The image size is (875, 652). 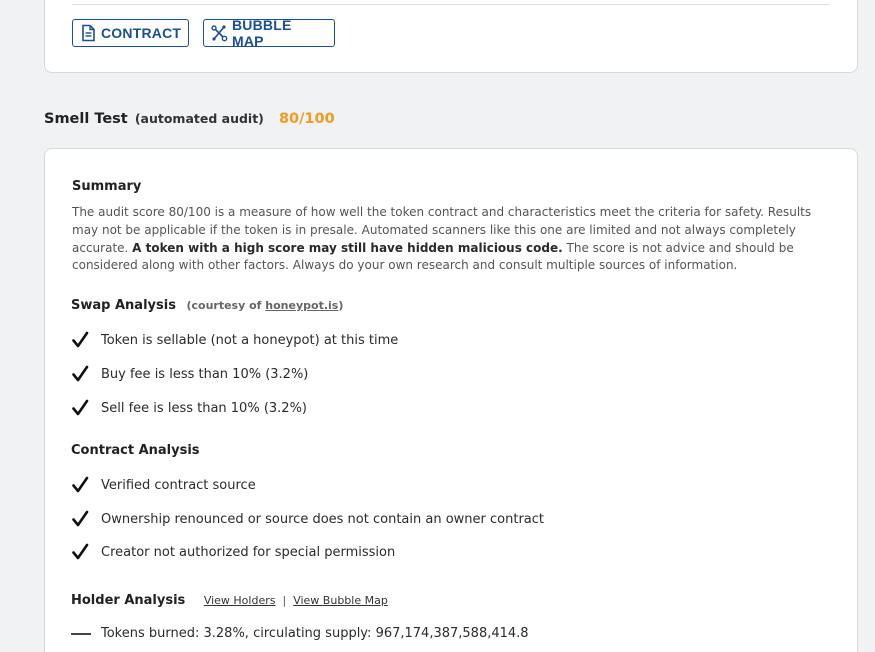 I want to click on list-item: Verified contract source, so click(x=163, y=485).